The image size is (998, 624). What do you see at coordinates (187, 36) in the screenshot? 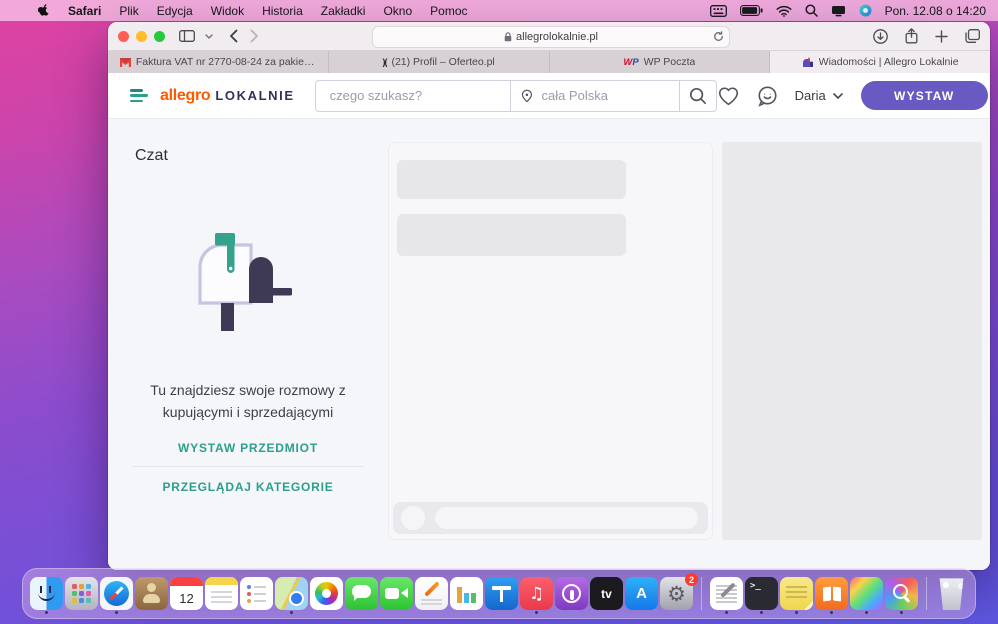
I see `sidebar-icon` at bounding box center [187, 36].